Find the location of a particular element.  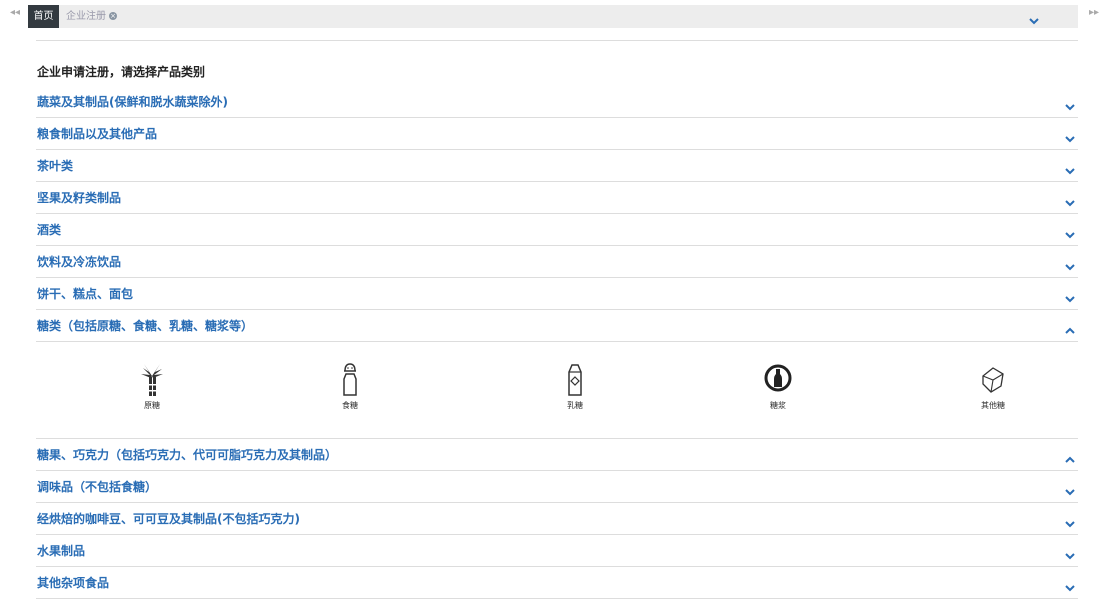

tab-label: 企业注册 is located at coordinates (86, 16).